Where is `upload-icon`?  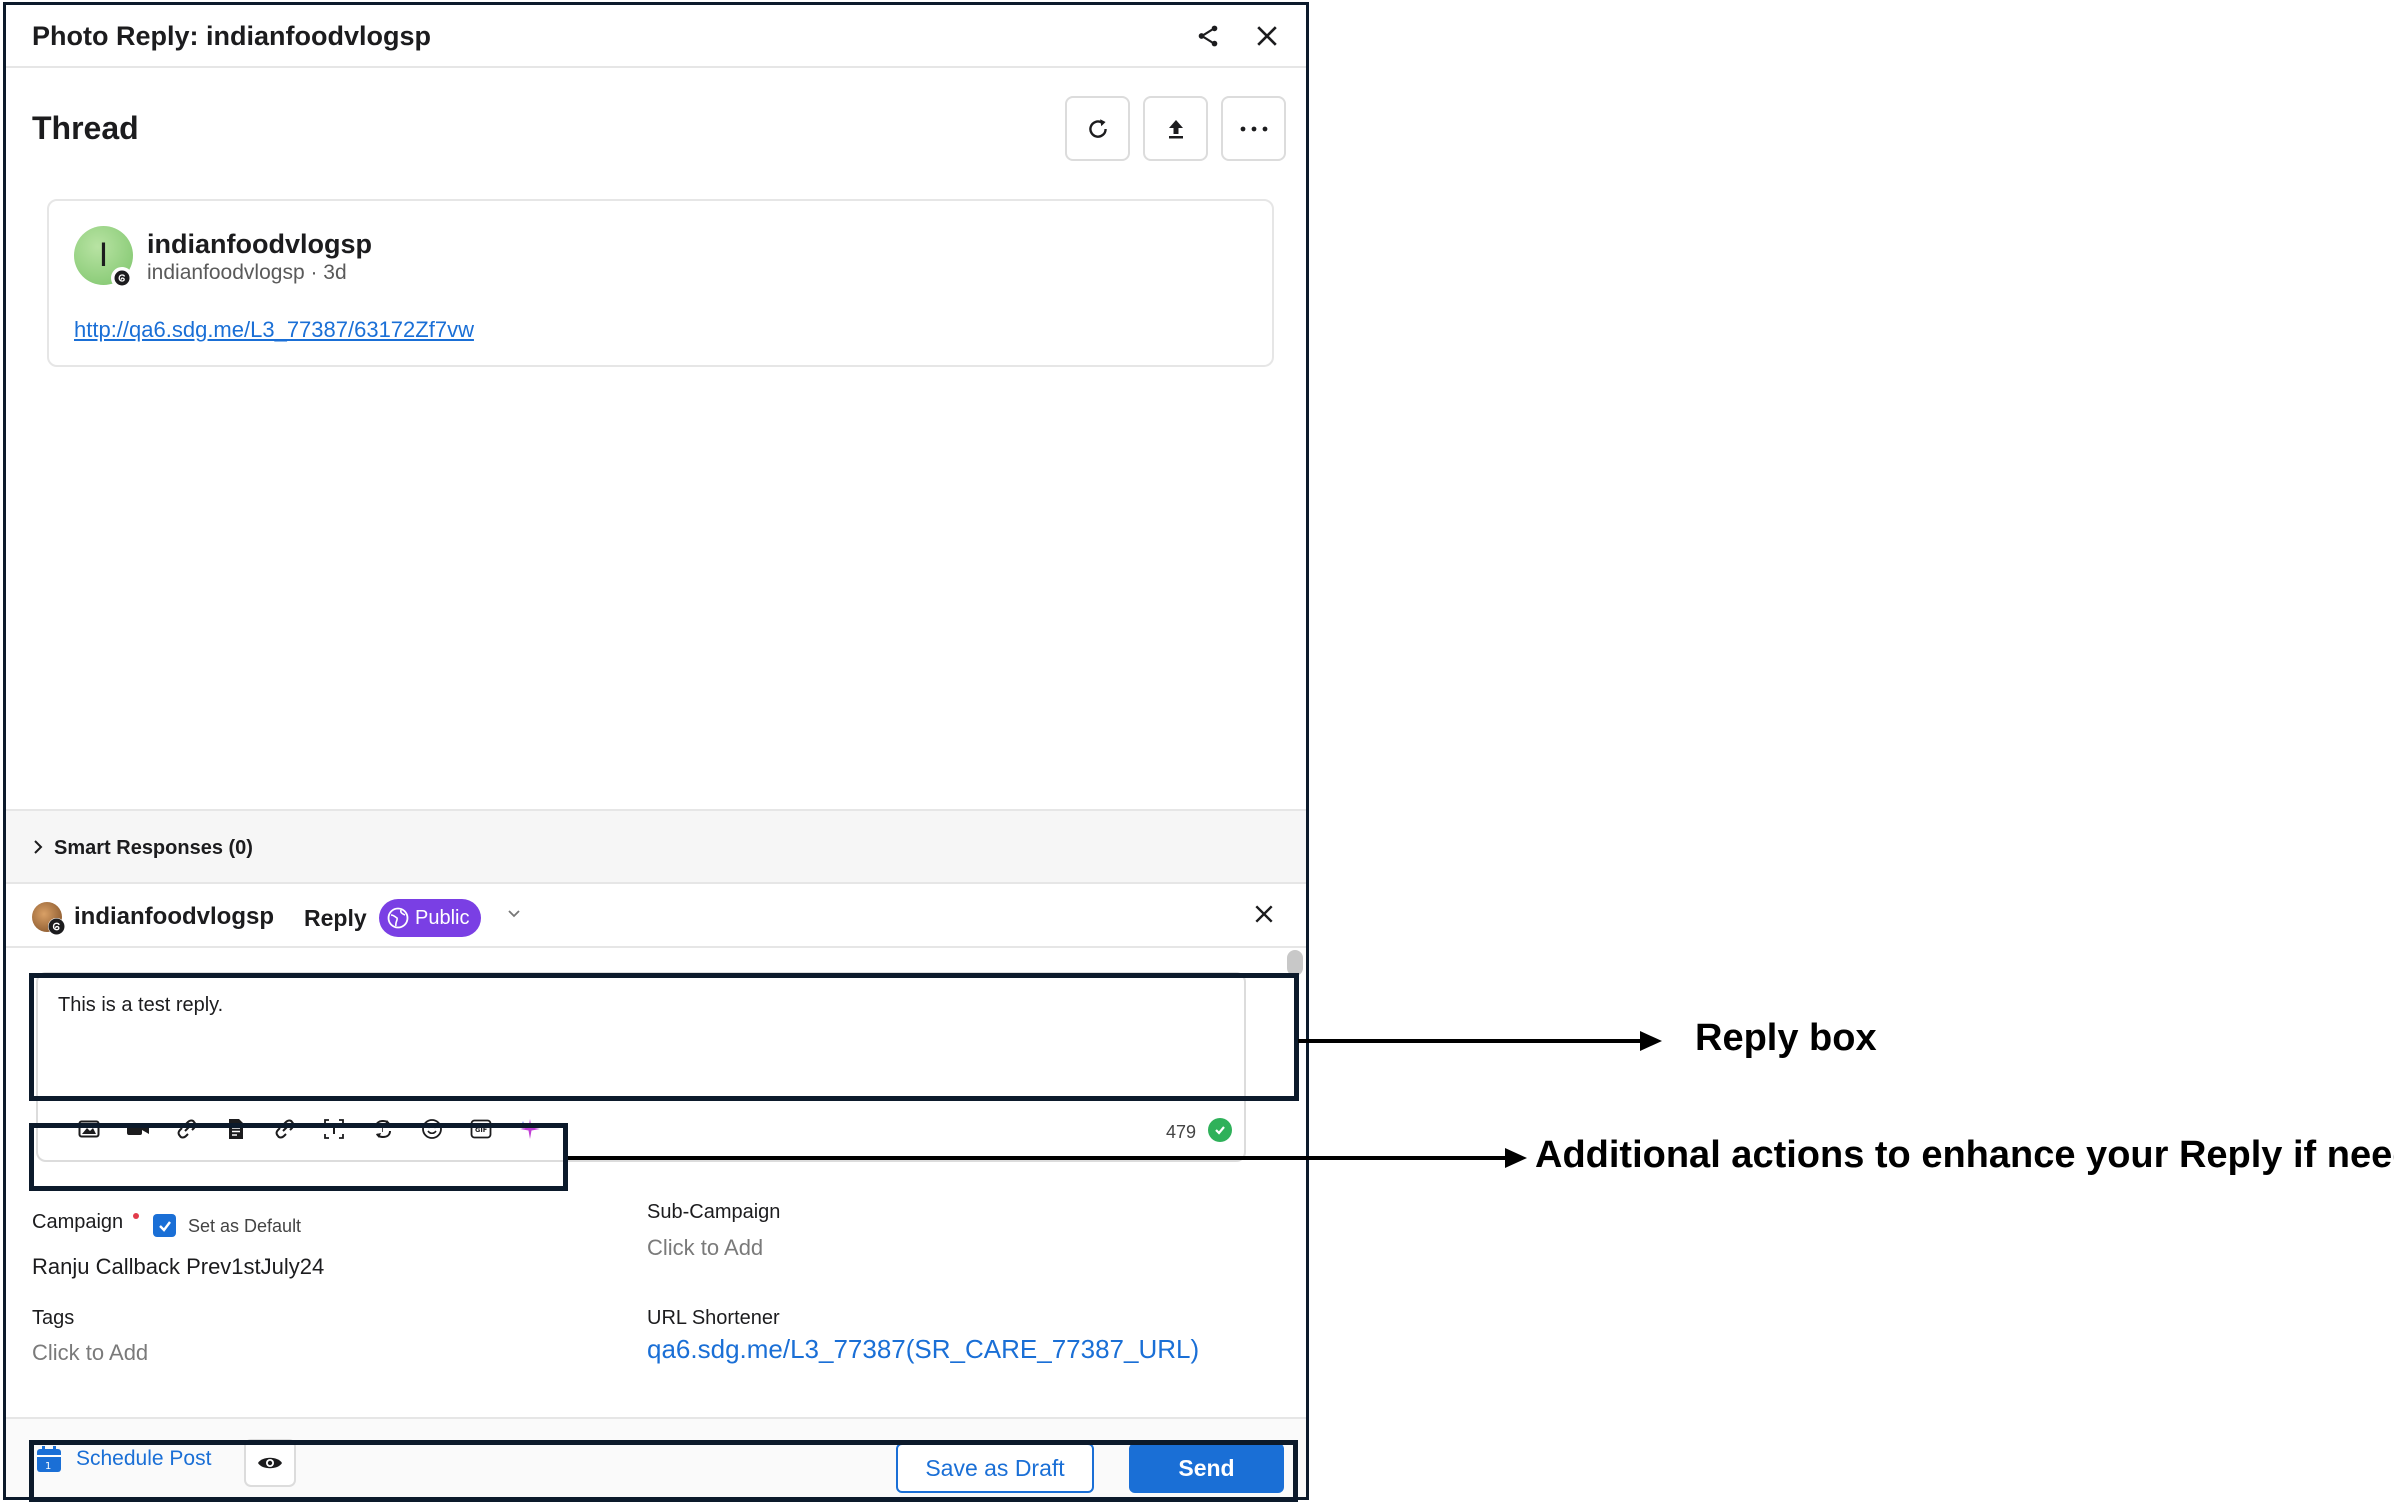 upload-icon is located at coordinates (1175, 128).